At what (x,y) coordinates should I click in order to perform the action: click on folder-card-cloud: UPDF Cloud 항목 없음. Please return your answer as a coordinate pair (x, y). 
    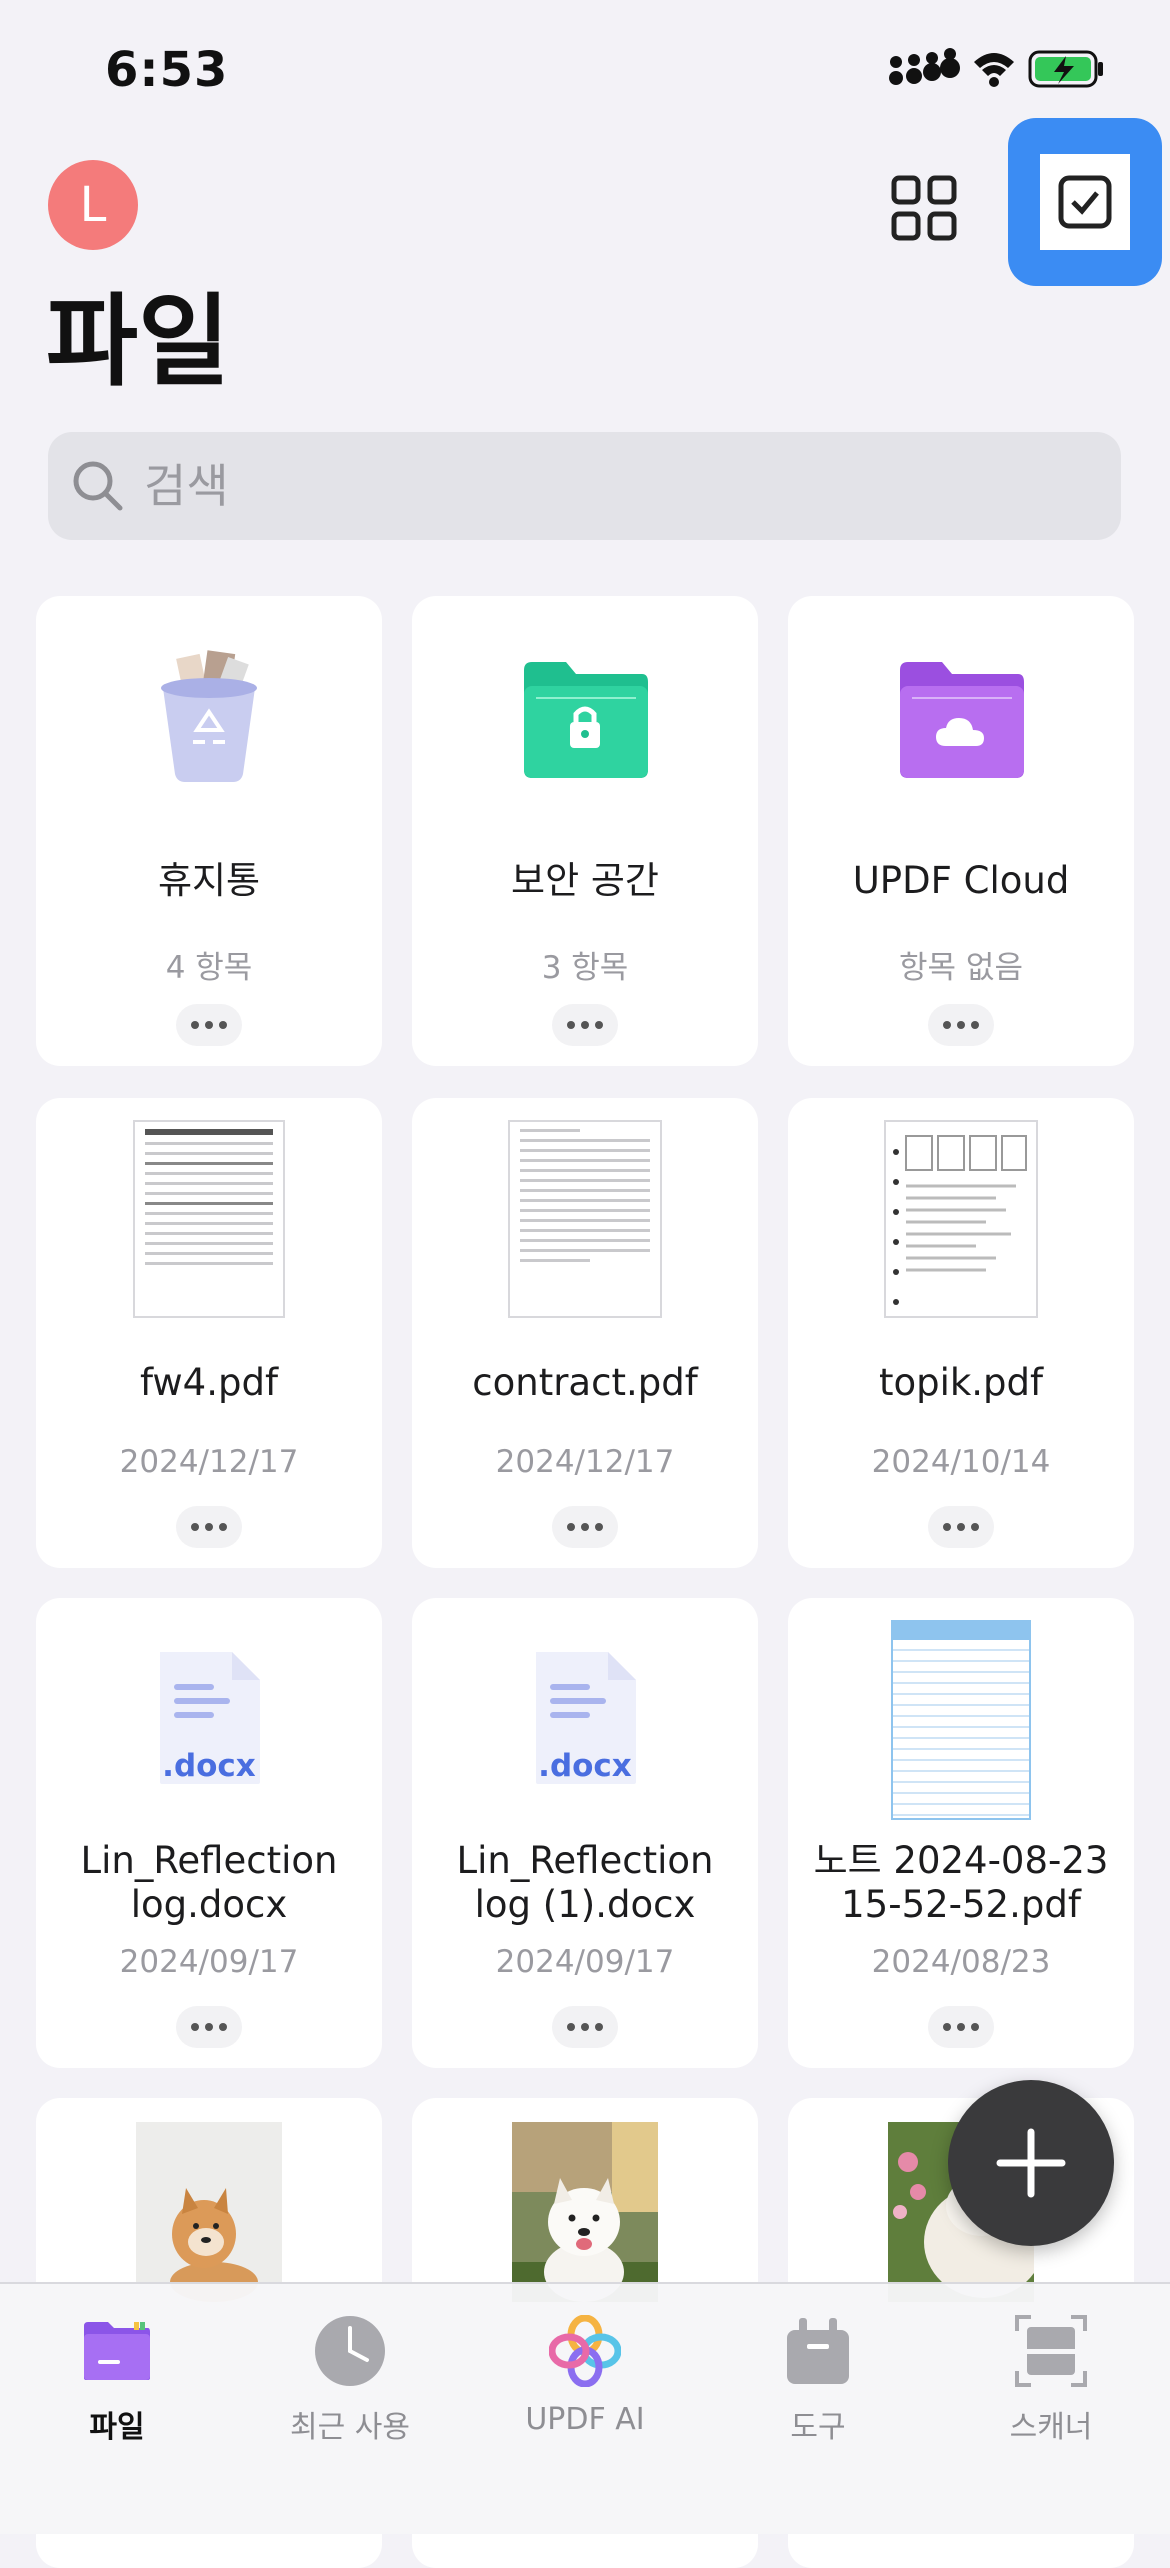
    Looking at the image, I should click on (961, 831).